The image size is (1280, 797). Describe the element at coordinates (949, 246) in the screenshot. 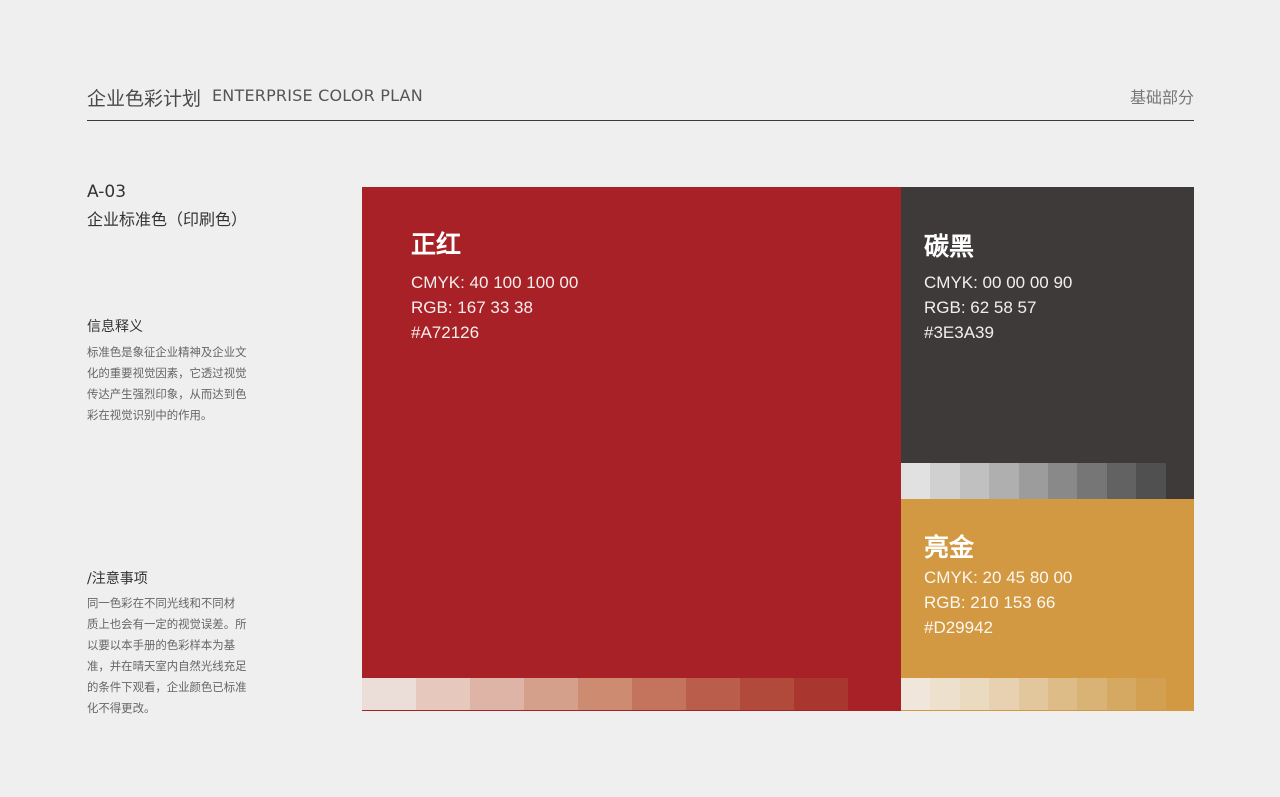

I see `color-name-black: 碳黑` at that location.